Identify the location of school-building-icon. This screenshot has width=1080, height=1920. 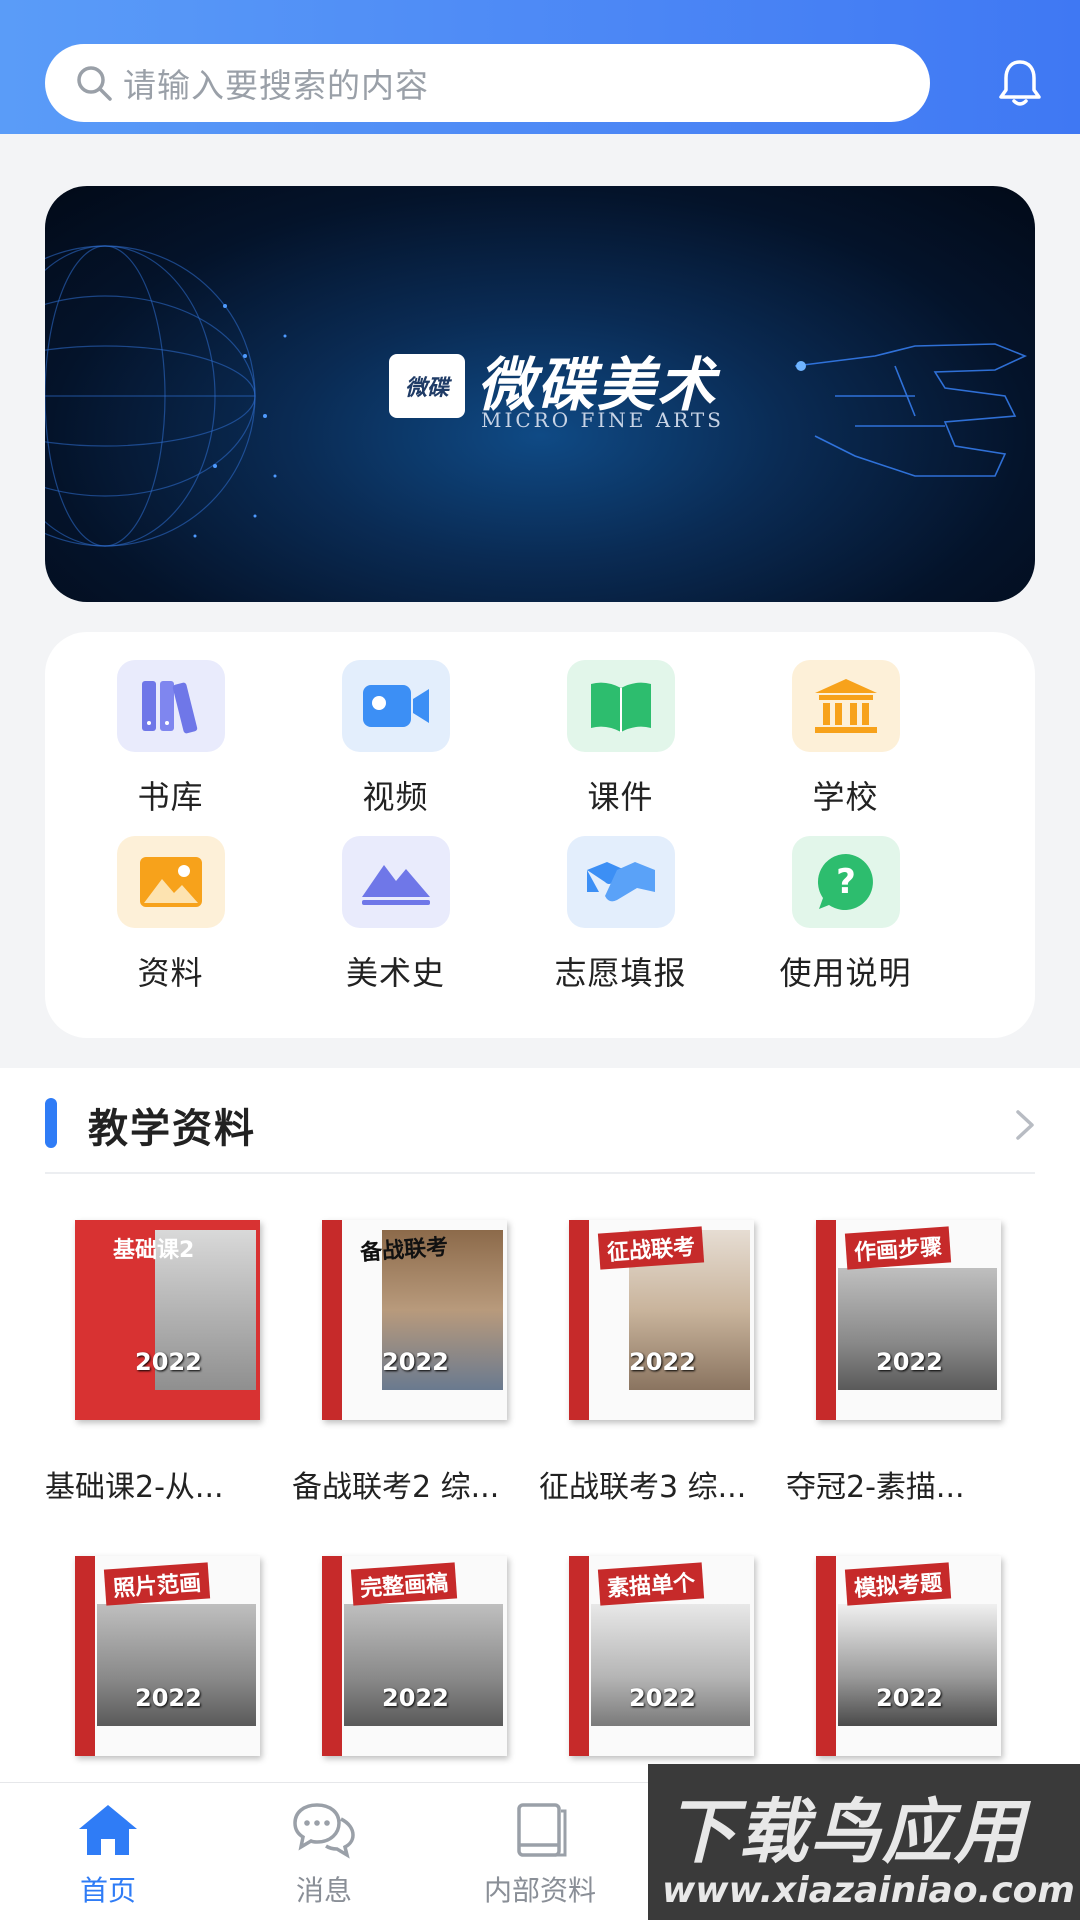
(845, 706).